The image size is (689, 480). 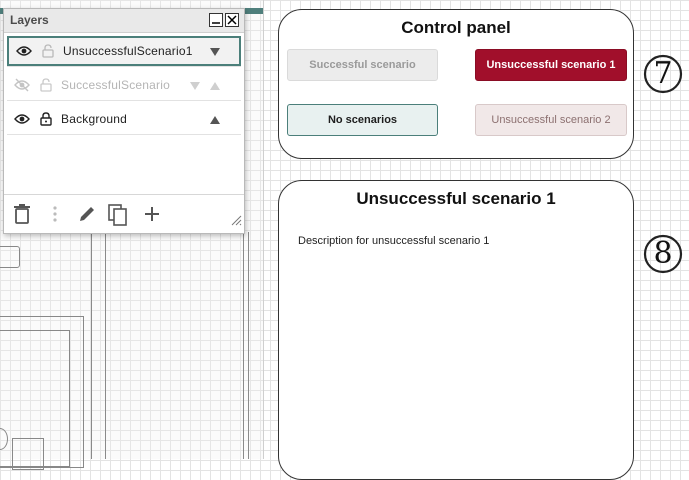 What do you see at coordinates (394, 241) in the screenshot?
I see `scenario-description: Description for unsuccessful scenario 1` at bounding box center [394, 241].